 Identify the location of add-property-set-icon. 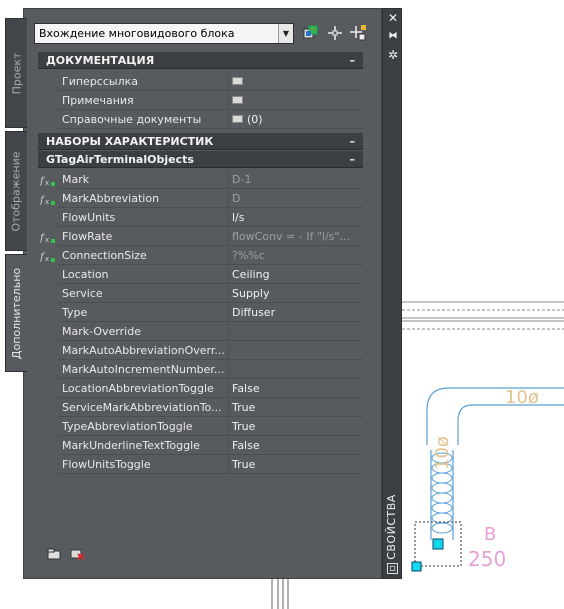
(54, 554).